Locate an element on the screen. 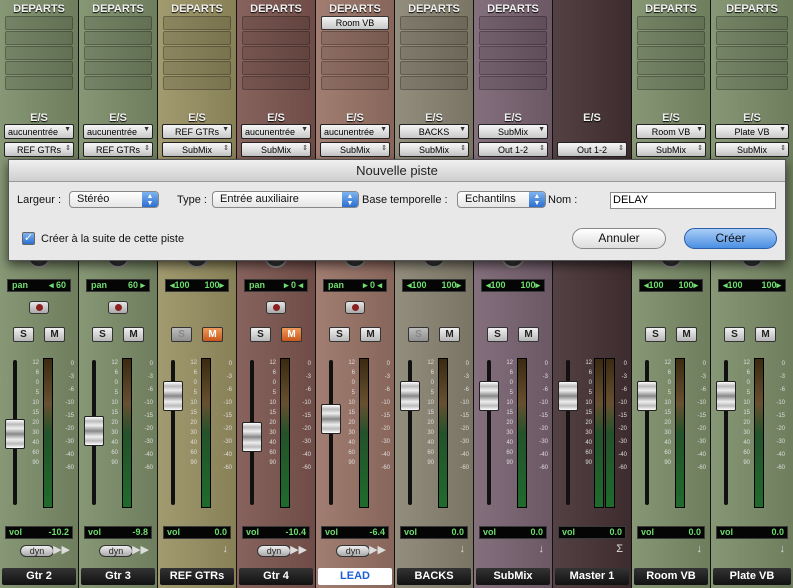 Image resolution: width=793 pixels, height=588 pixels. timebase-select: Echantilns ▲ ▼ is located at coordinates (501, 199).